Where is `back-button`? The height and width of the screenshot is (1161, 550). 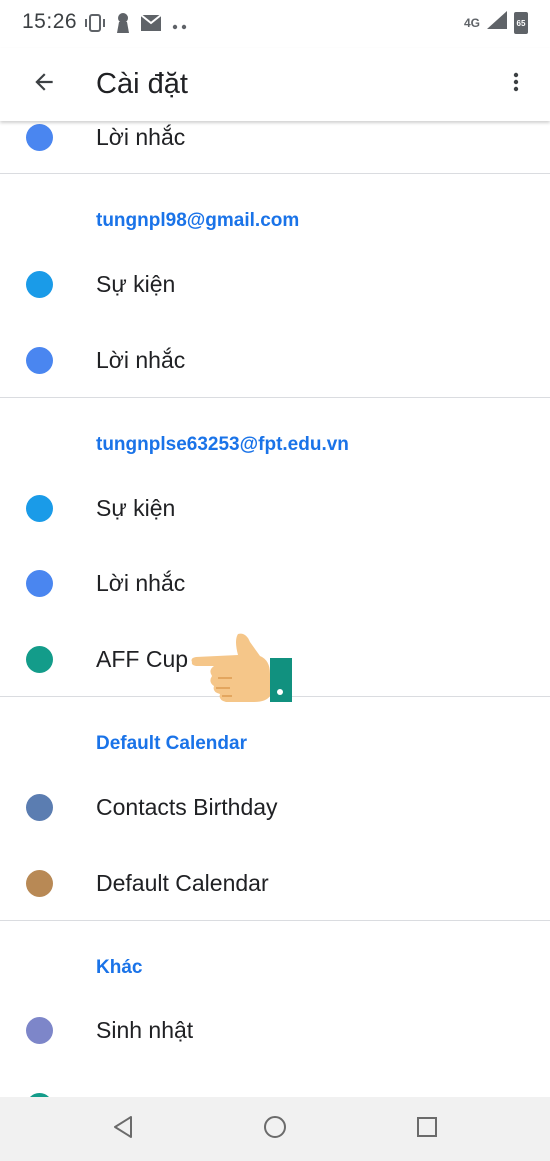
back-button is located at coordinates (44, 84).